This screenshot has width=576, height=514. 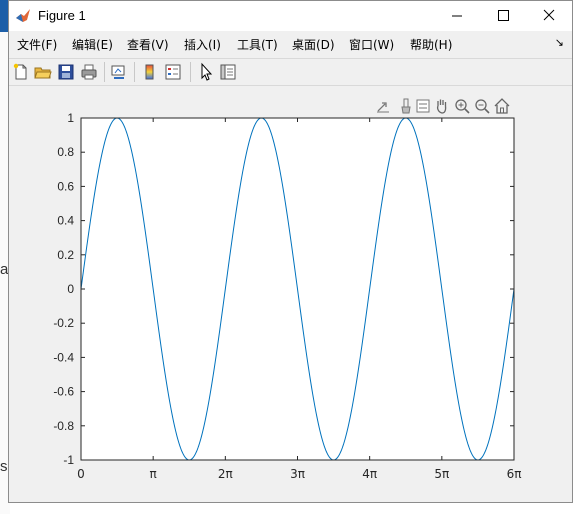 I want to click on x-tick-label: 3π, so click(x=297, y=474).